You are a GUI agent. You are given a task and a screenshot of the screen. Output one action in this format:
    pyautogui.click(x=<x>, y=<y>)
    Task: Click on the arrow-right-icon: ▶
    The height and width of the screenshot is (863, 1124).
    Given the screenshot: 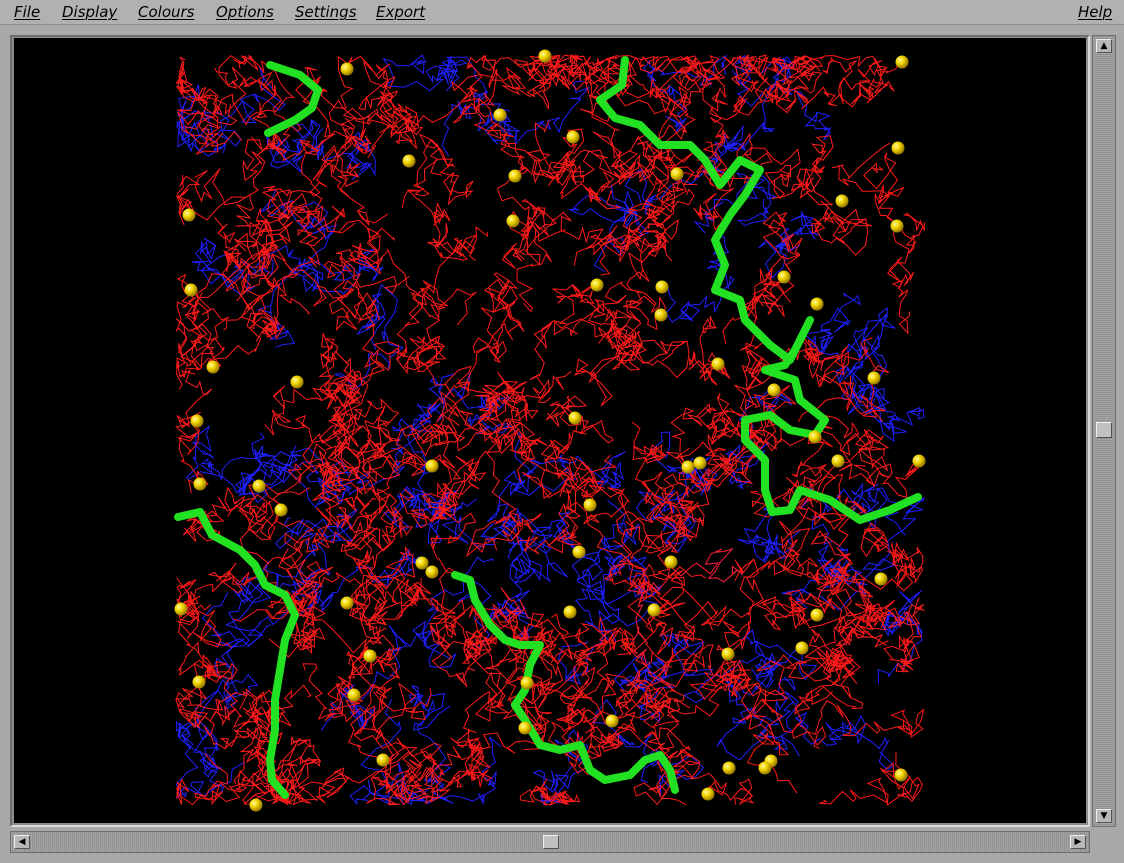 What is the action you would take?
    pyautogui.click(x=1078, y=842)
    